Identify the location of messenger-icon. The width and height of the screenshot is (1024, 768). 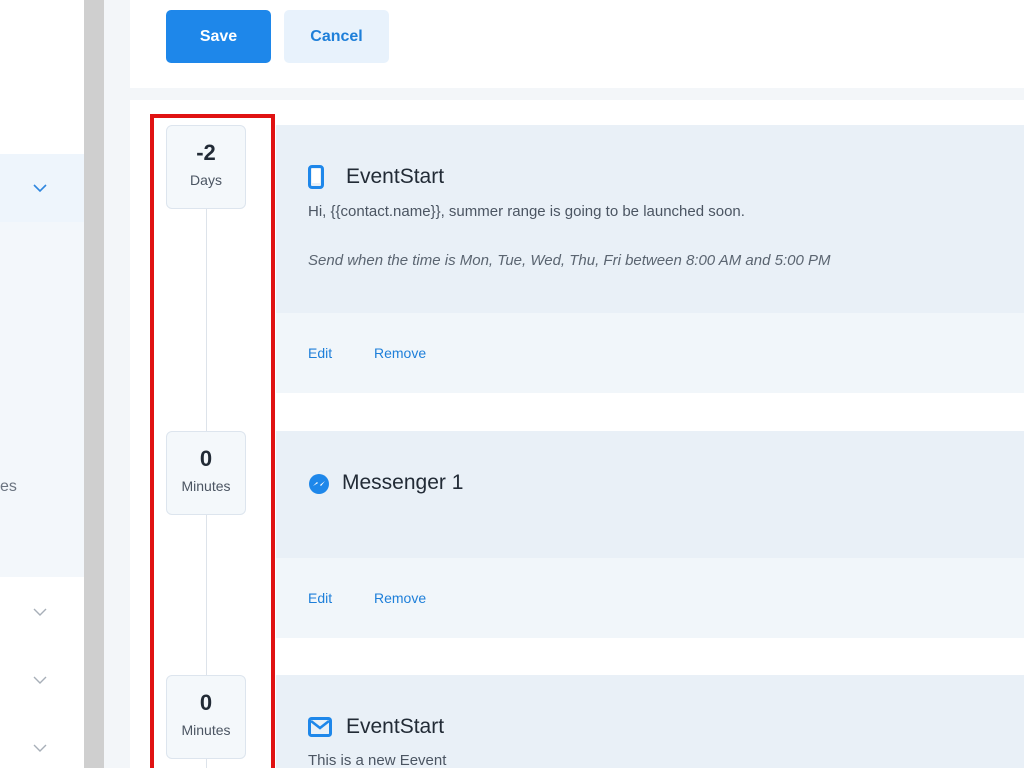
(319, 486).